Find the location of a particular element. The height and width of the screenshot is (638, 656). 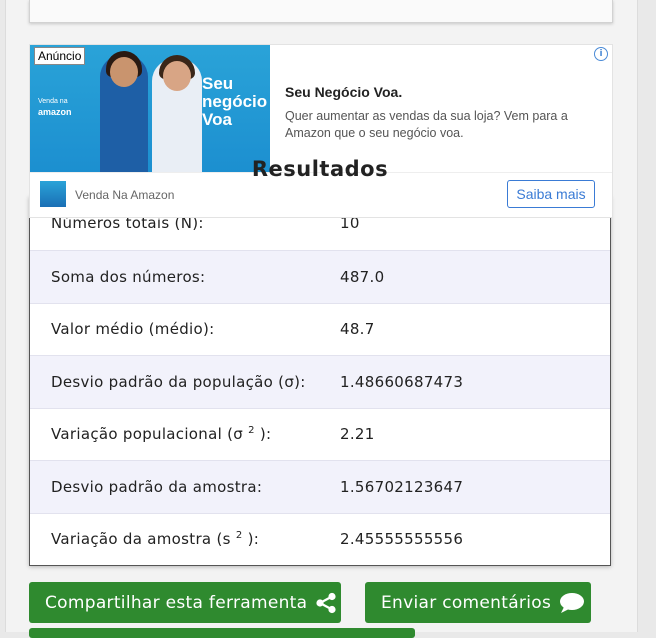

table-row: Variação populacional (σ 2 ): 2.21 is located at coordinates (320, 434).